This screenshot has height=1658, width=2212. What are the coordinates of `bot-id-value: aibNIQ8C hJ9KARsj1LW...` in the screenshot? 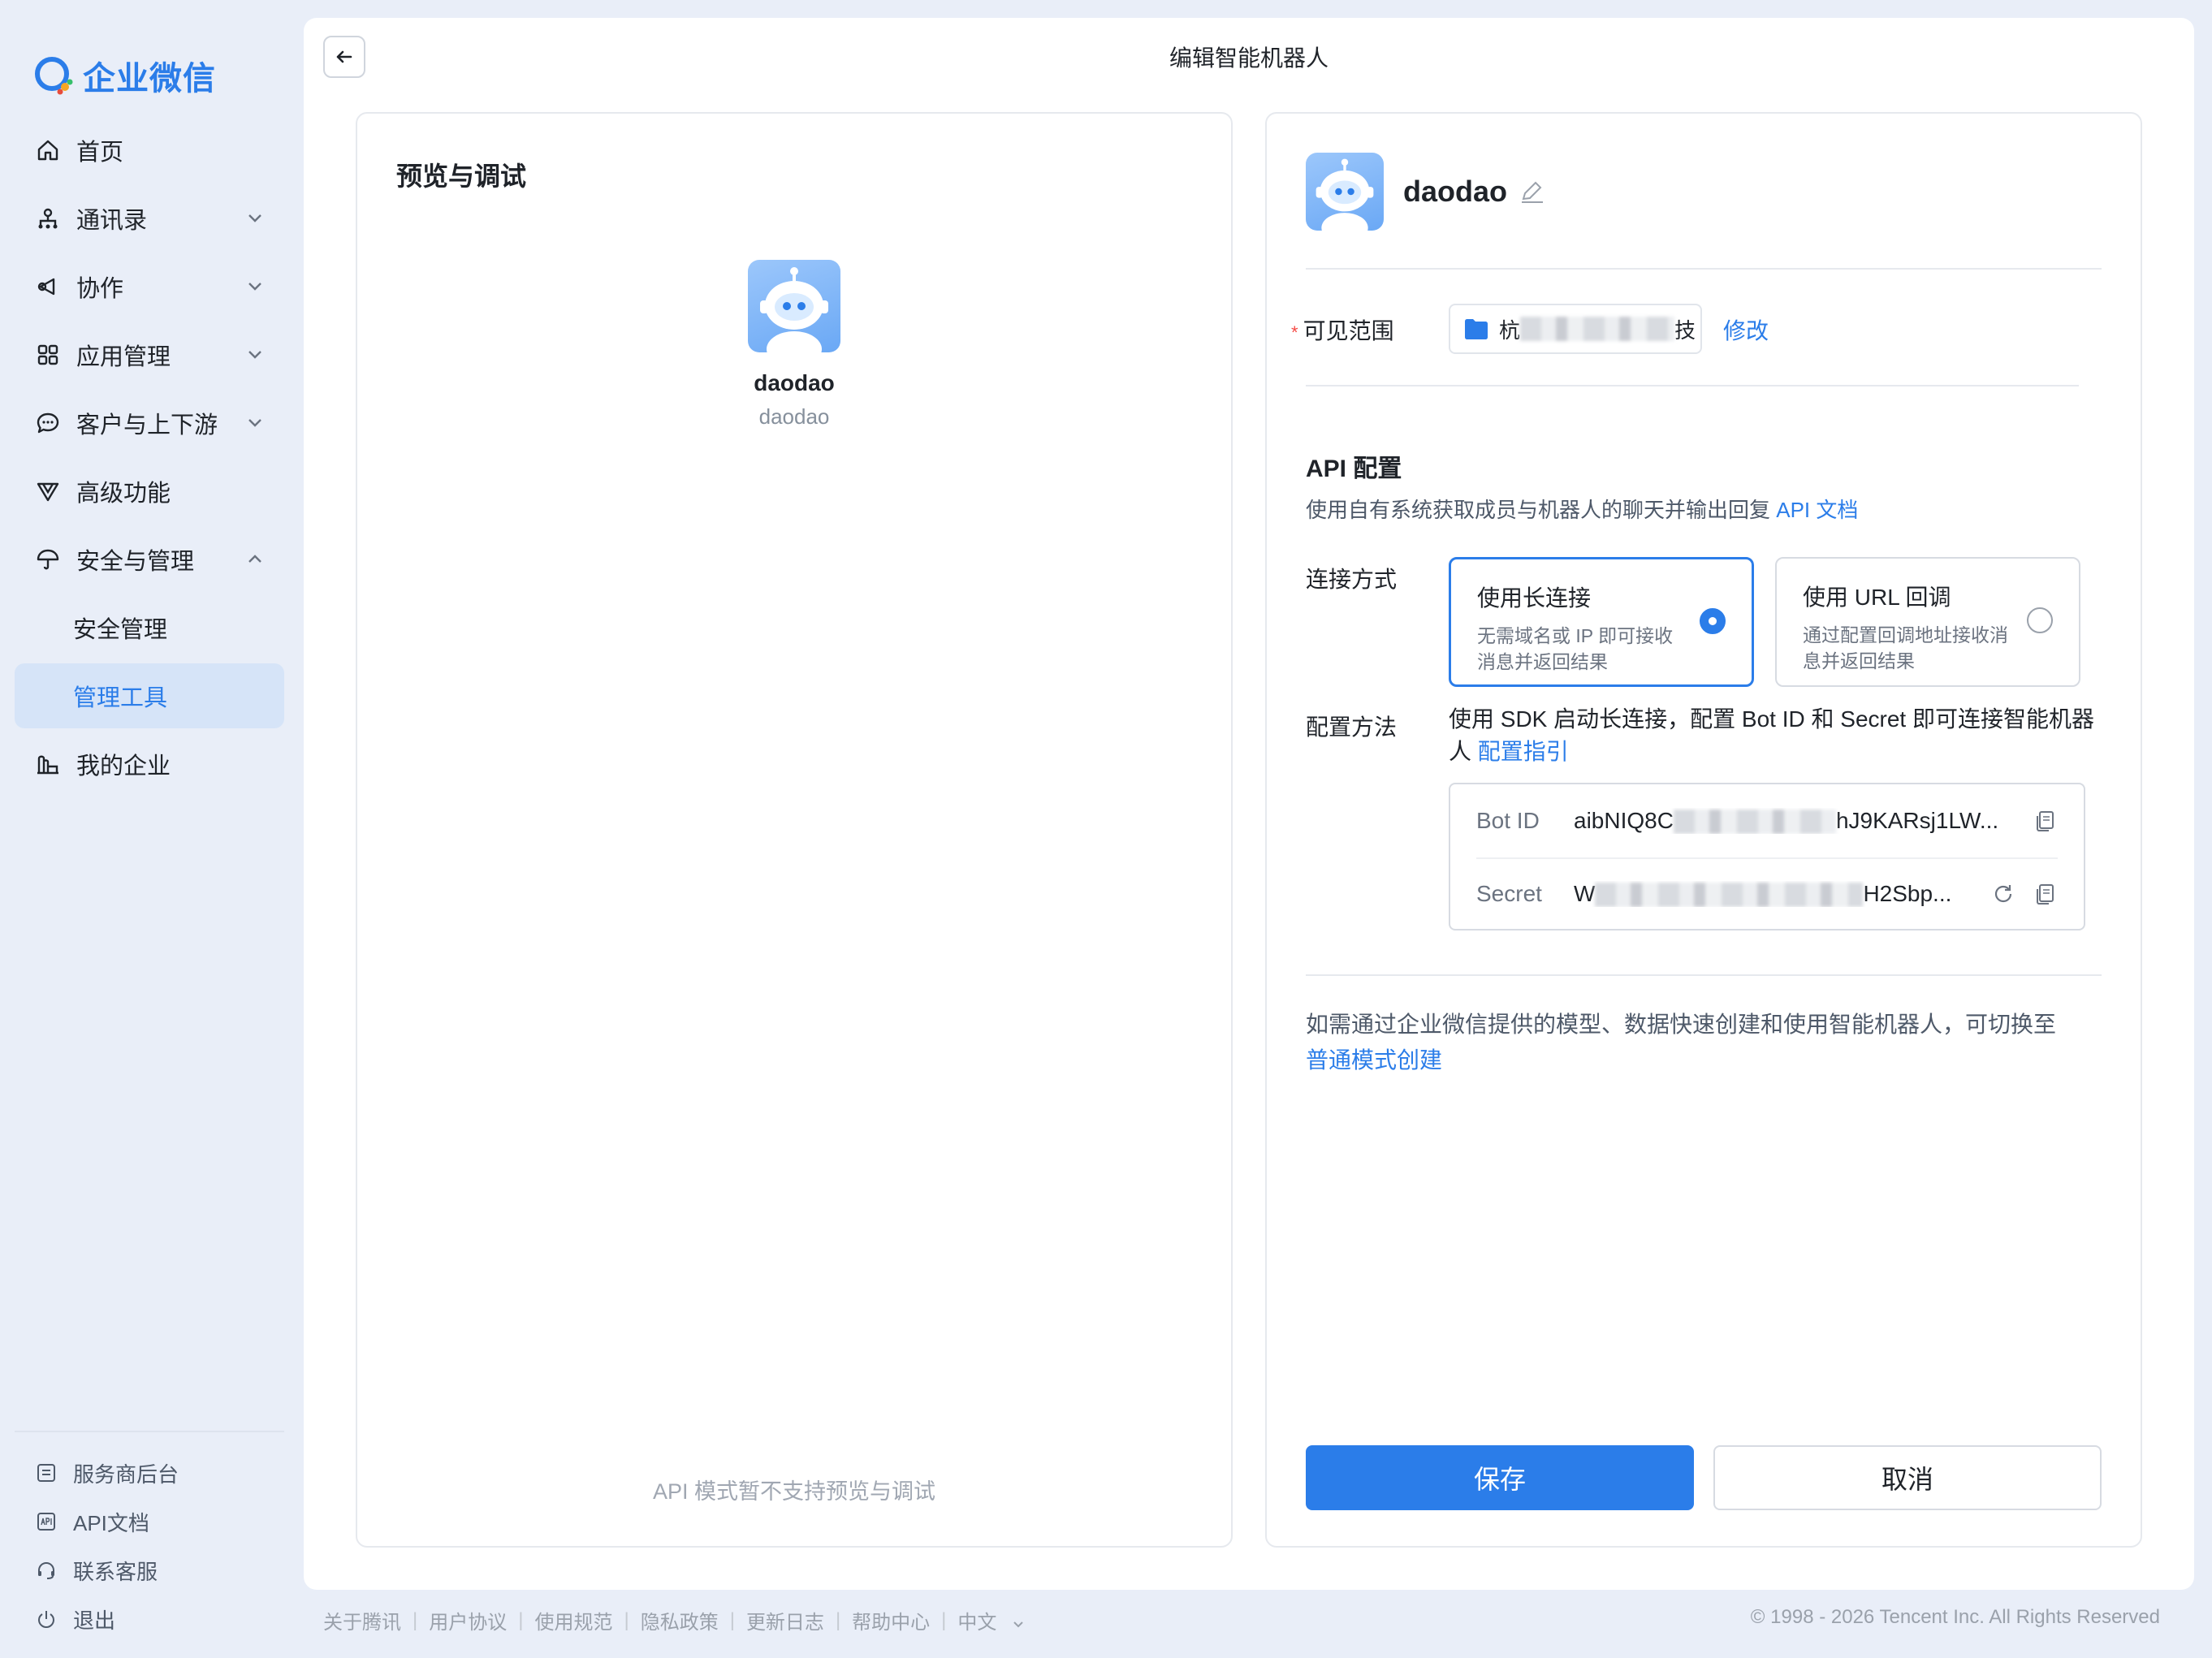 It's located at (1803, 821).